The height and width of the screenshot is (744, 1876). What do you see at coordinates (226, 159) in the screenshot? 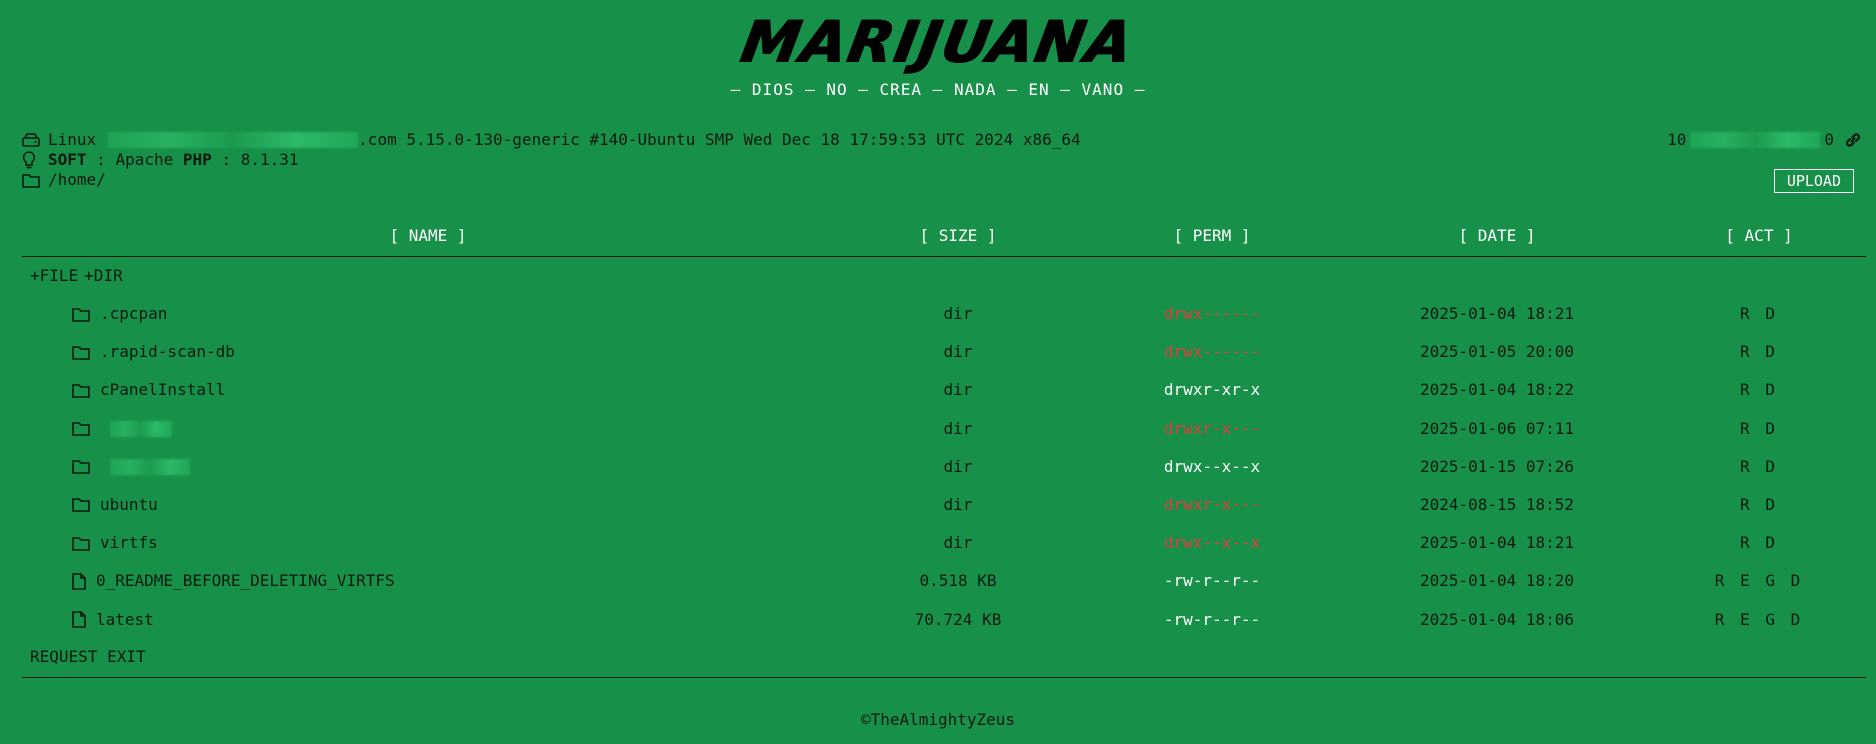
I see `php-sep: :` at bounding box center [226, 159].